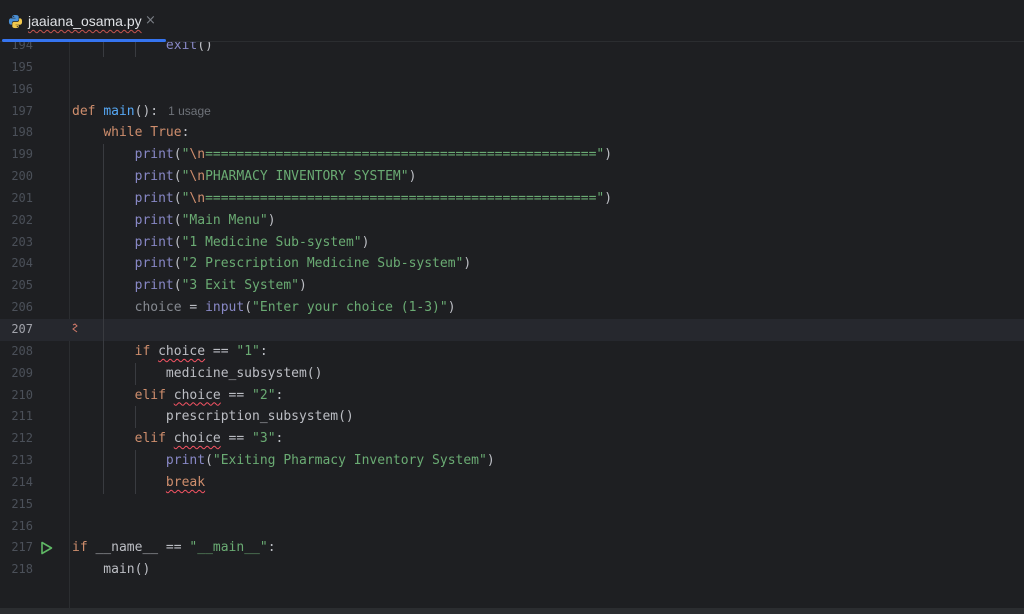 This screenshot has width=1024, height=614. What do you see at coordinates (512, 177) in the screenshot?
I see `code-line: 200 print("\nPHARMACY INVENTORY SYSTEM")` at bounding box center [512, 177].